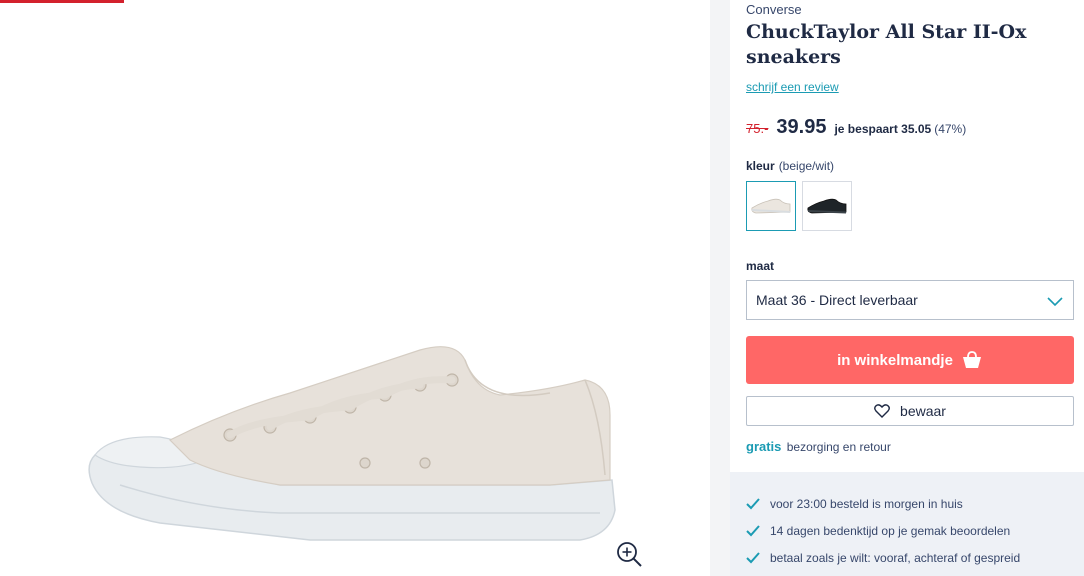  What do you see at coordinates (837, 300) in the screenshot?
I see `size-selected-value: Maat 36 - Direct leverbaar` at bounding box center [837, 300].